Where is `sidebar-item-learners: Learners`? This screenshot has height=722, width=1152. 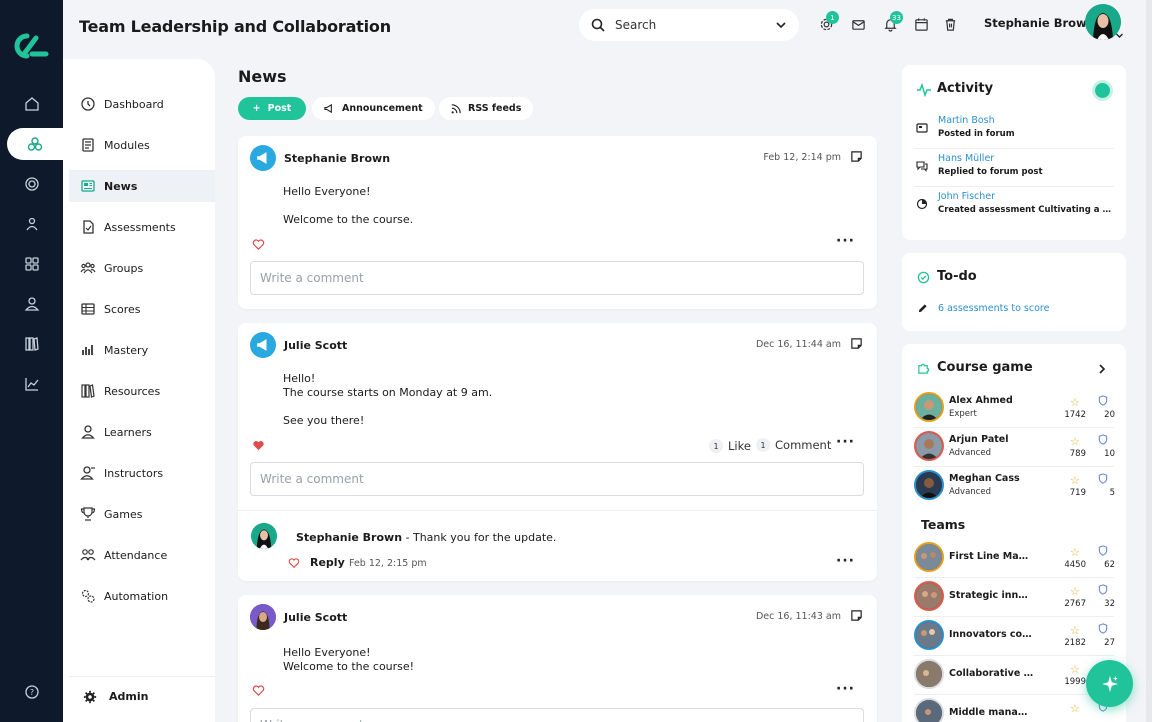 sidebar-item-learners: Learners is located at coordinates (142, 432).